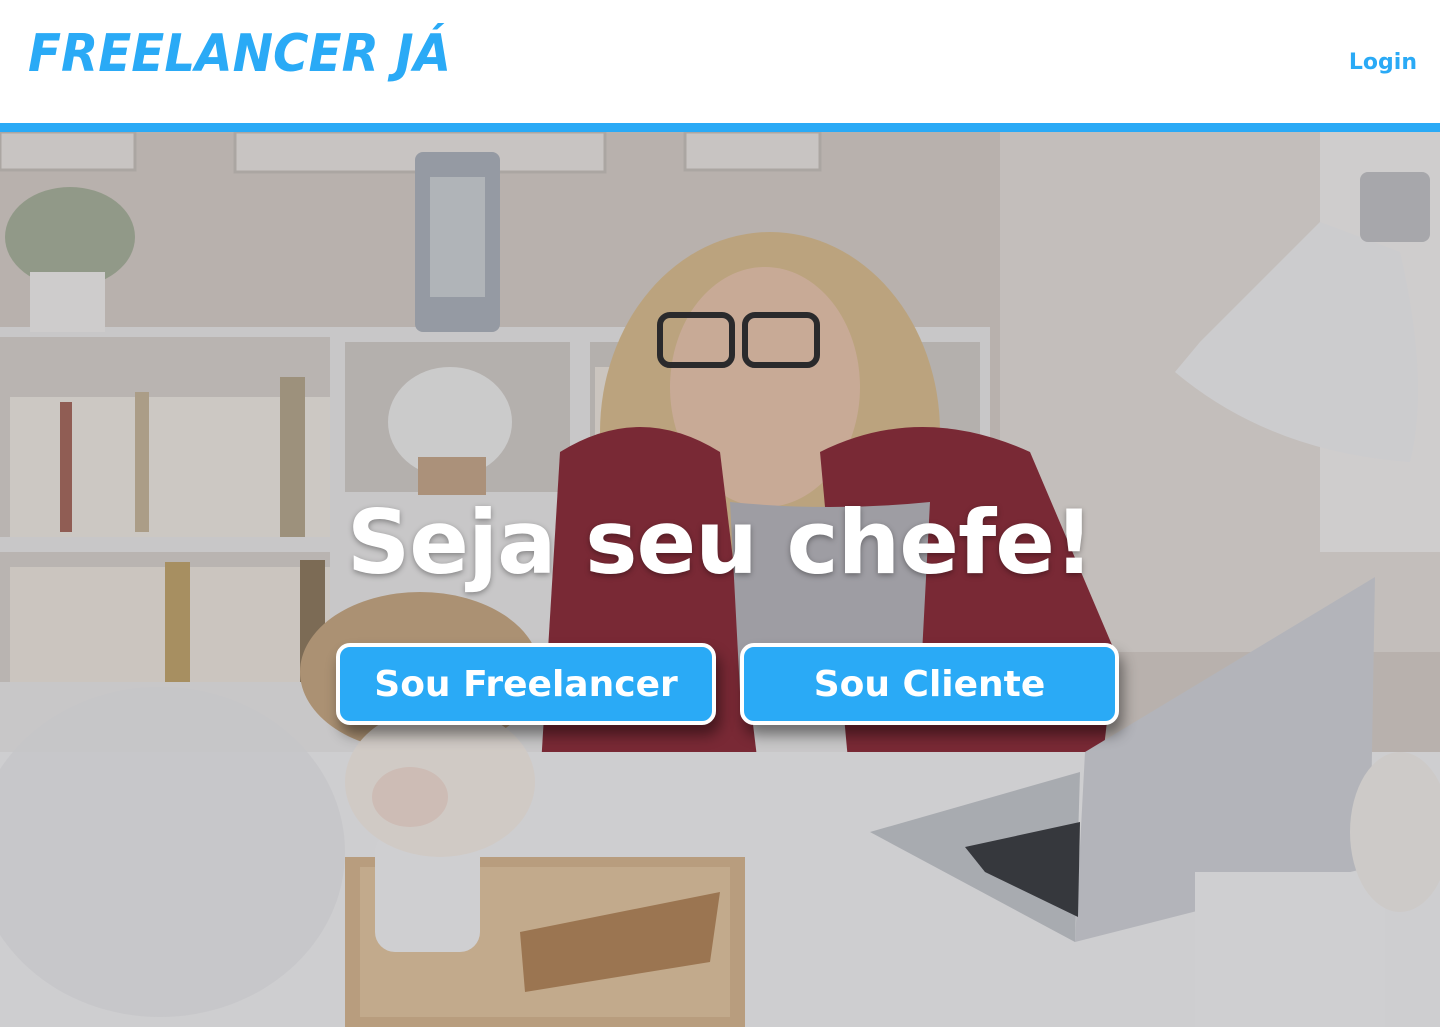  Describe the element at coordinates (1383, 62) in the screenshot. I see `login-link: Login` at that location.